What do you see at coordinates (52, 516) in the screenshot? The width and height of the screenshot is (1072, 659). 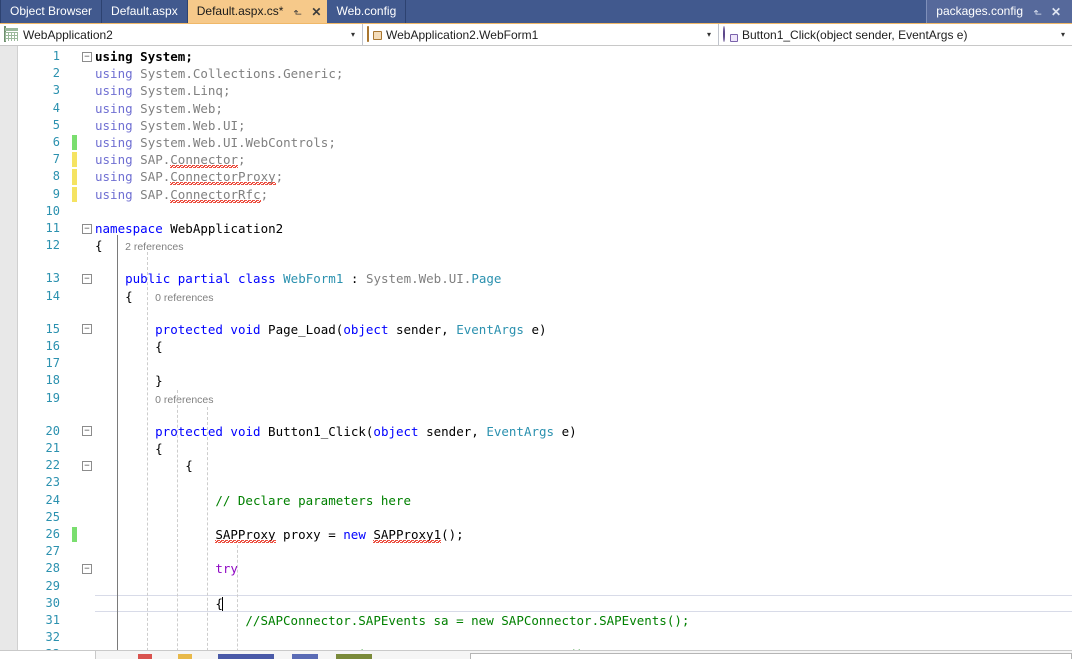 I see `line-number: 25` at bounding box center [52, 516].